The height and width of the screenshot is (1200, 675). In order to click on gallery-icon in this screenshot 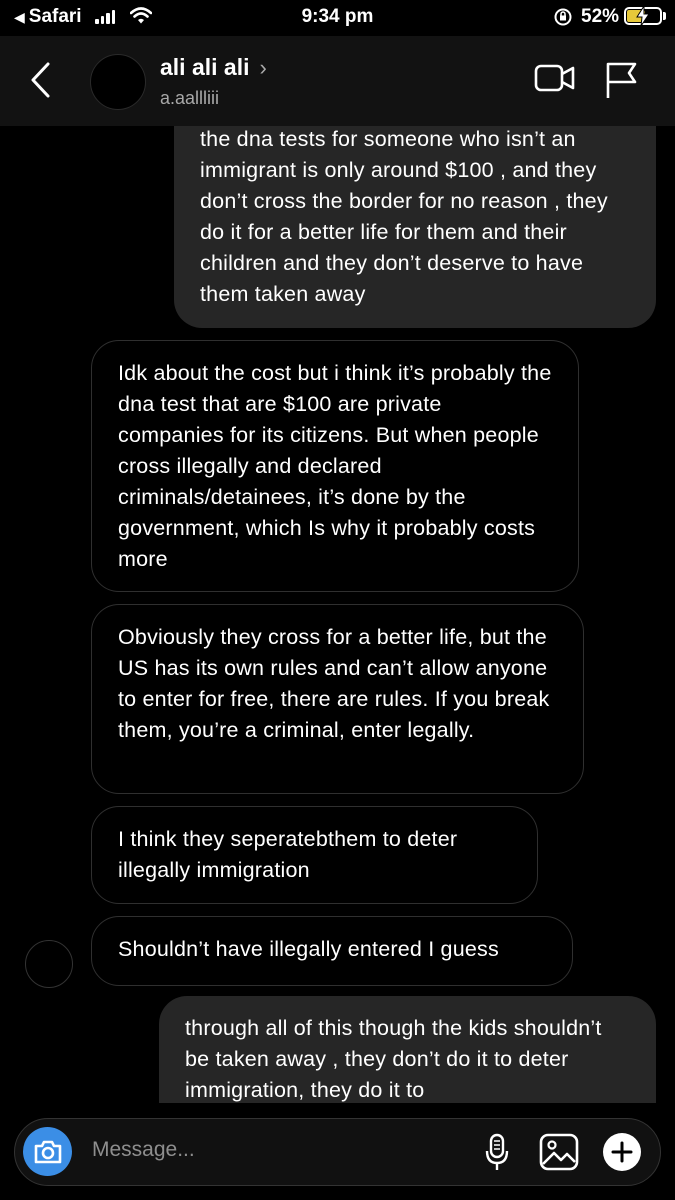, I will do `click(559, 1152)`.